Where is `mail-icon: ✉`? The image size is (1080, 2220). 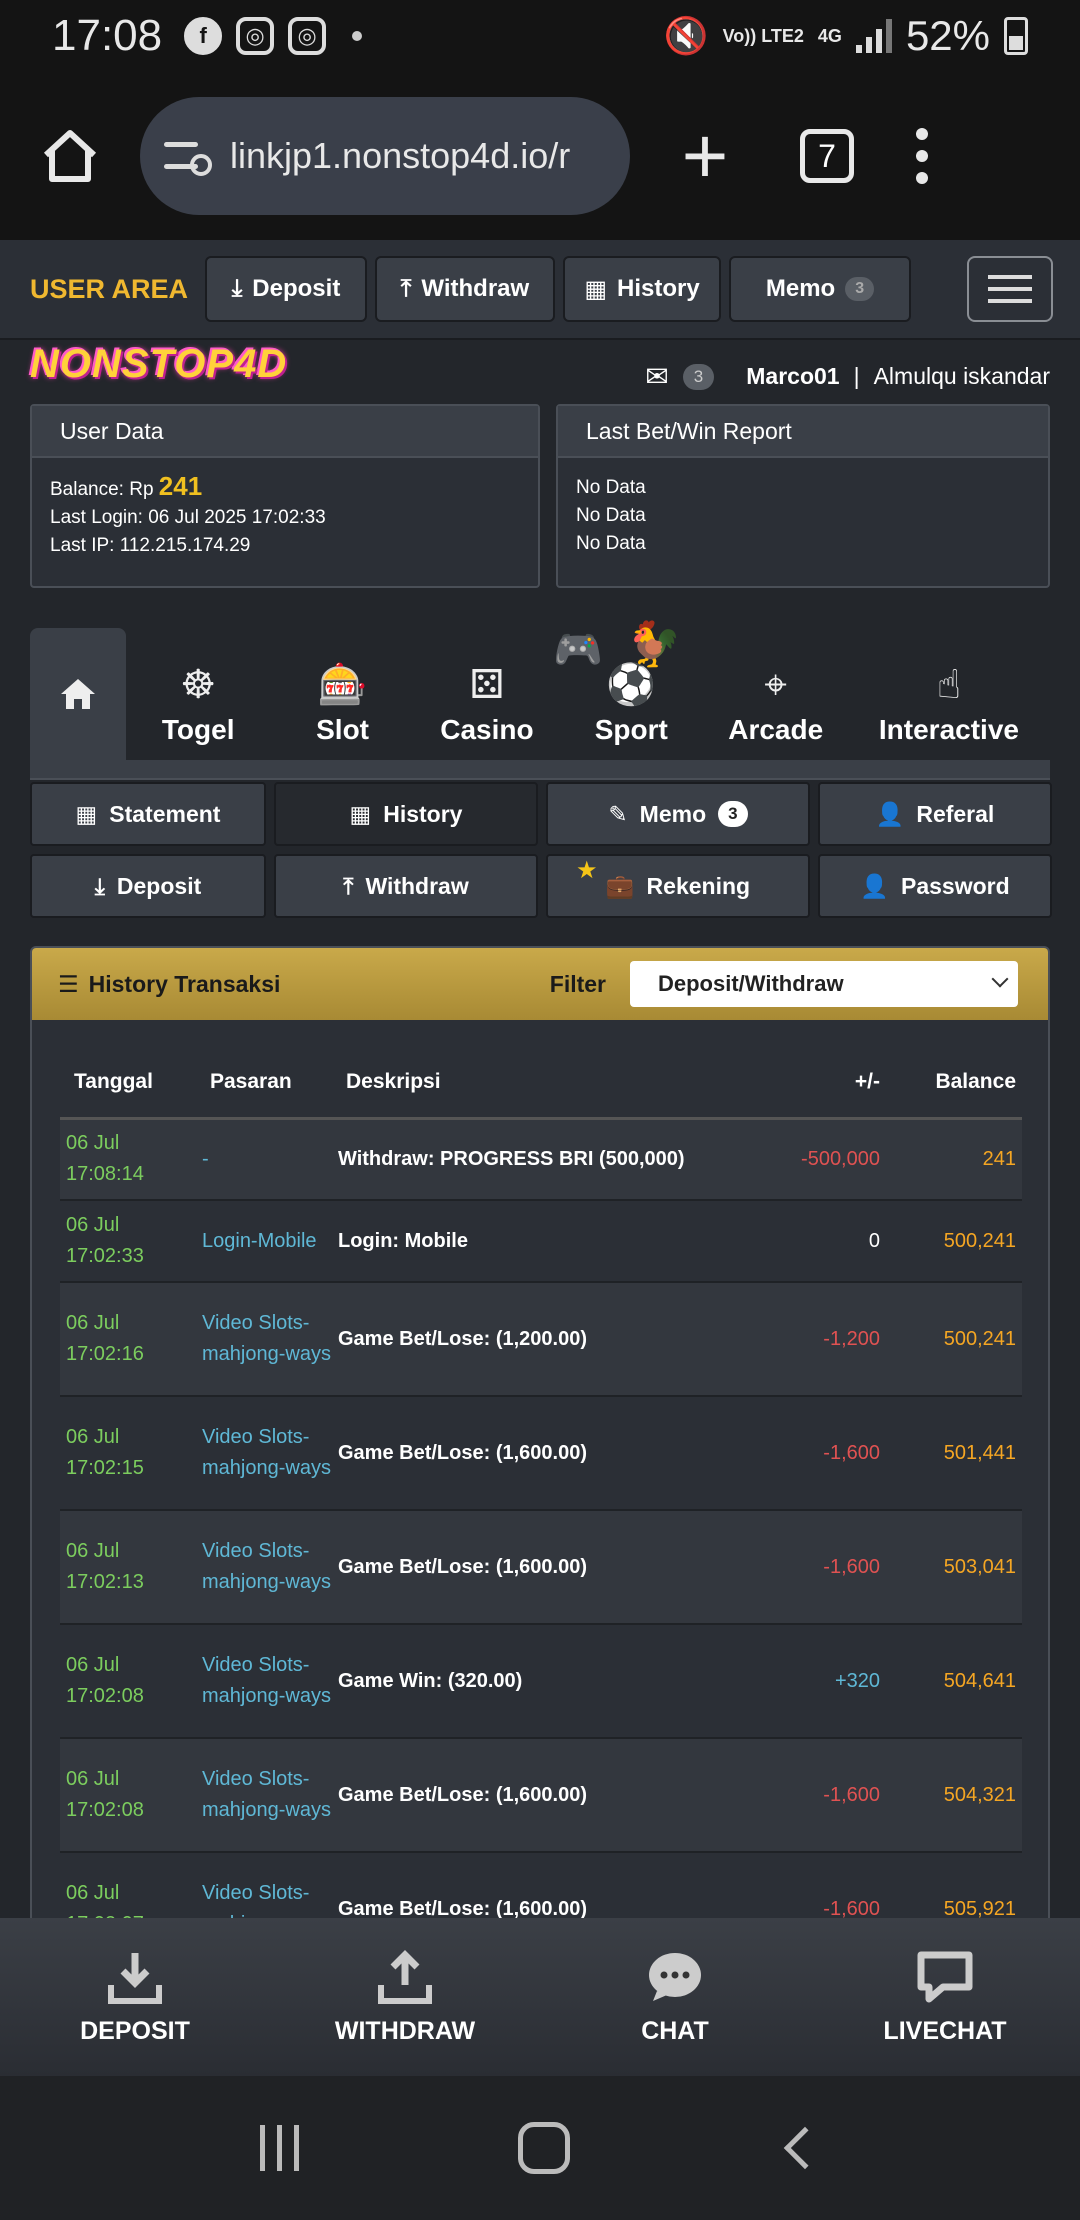
mail-icon: ✉ is located at coordinates (656, 376).